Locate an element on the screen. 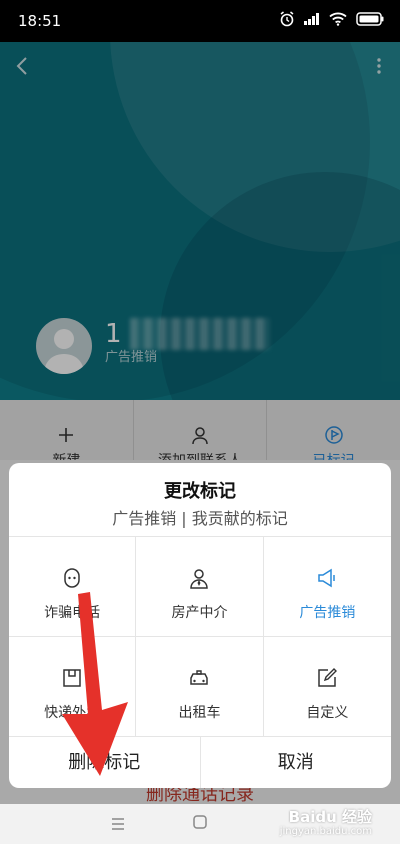  delete-tag-button: 删除标记 is located at coordinates (105, 762).